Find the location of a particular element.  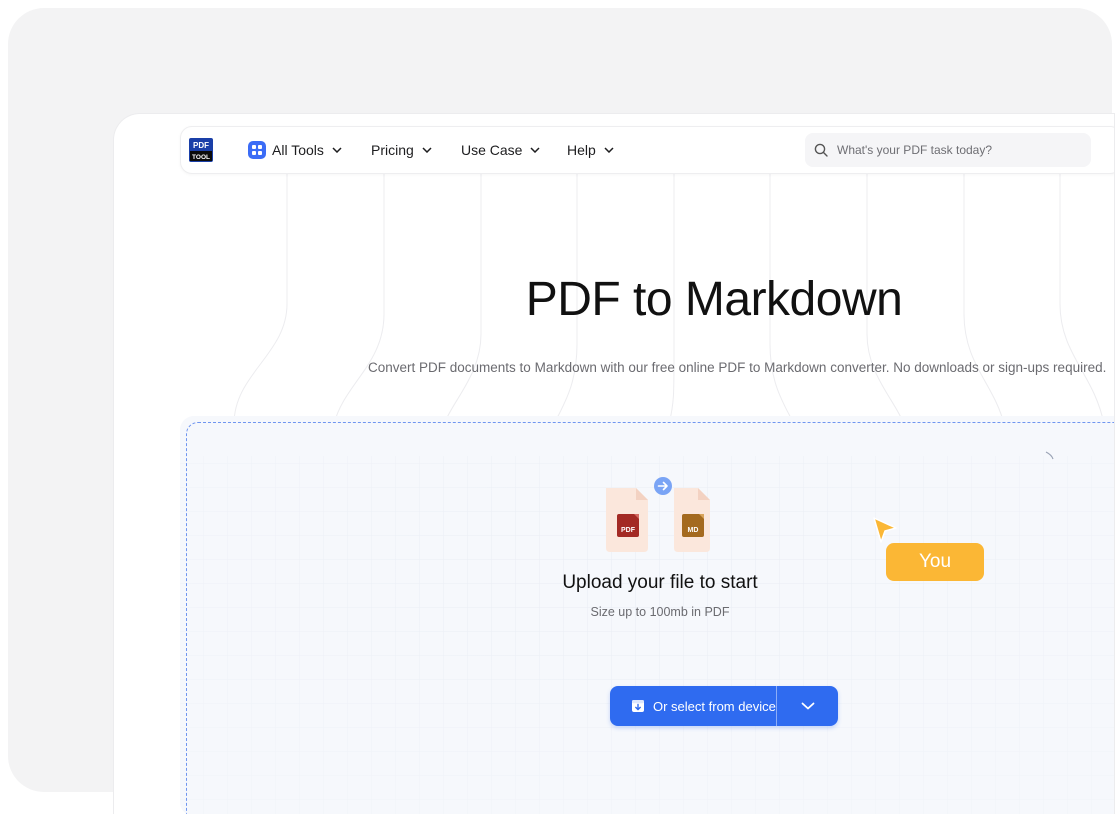

grid-icon is located at coordinates (257, 150).